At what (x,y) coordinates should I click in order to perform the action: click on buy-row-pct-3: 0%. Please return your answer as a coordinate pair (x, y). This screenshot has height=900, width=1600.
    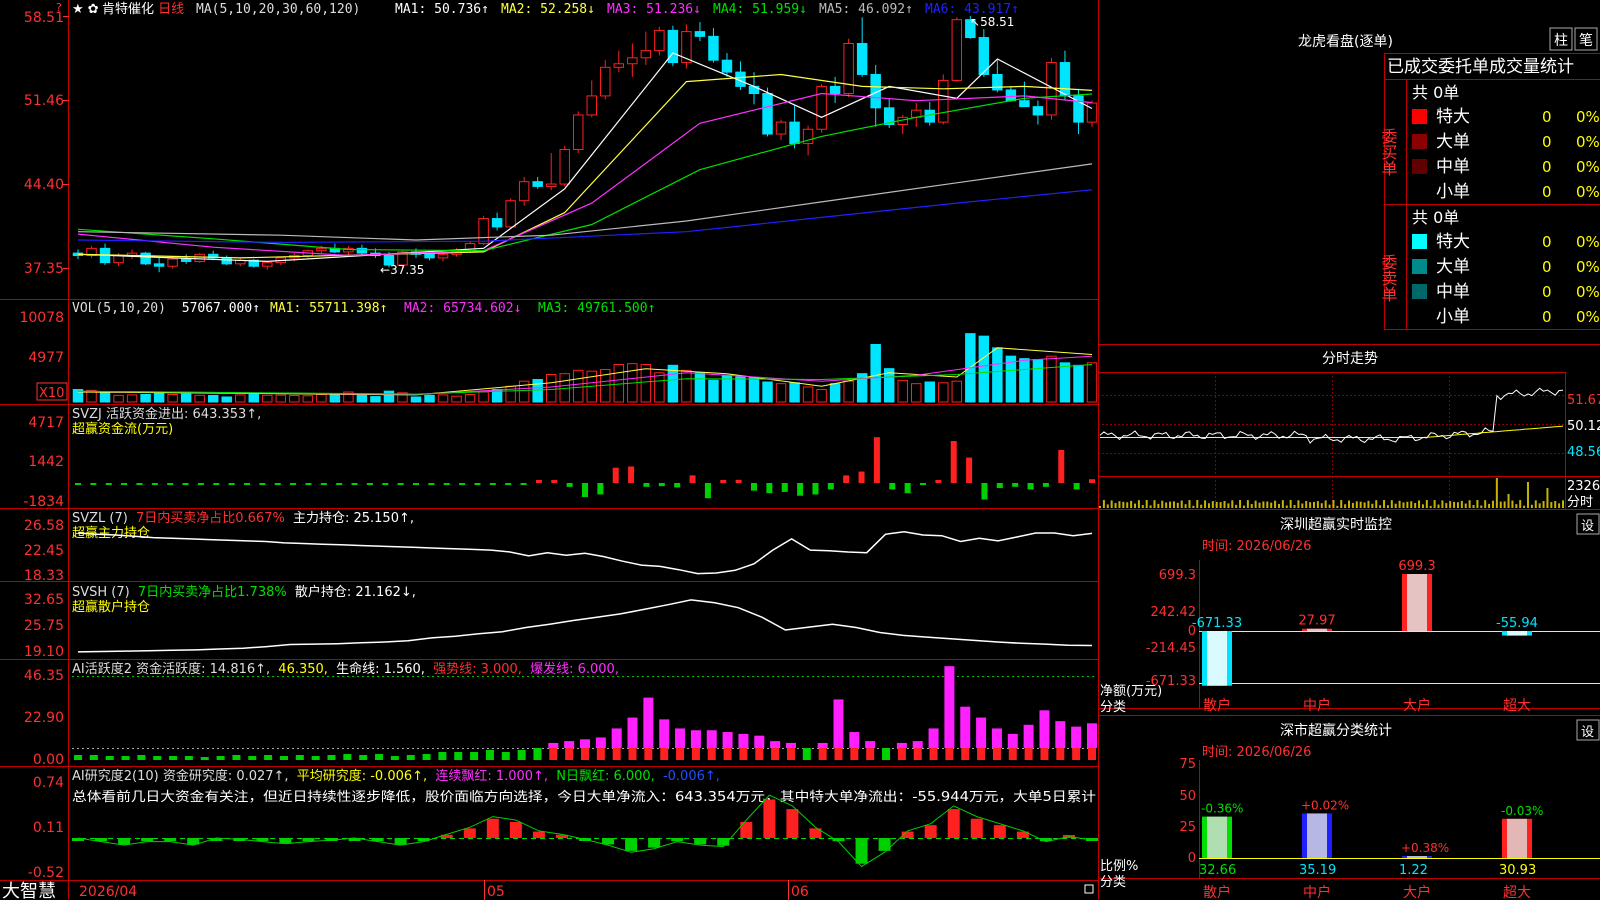
    Looking at the image, I should click on (1588, 167).